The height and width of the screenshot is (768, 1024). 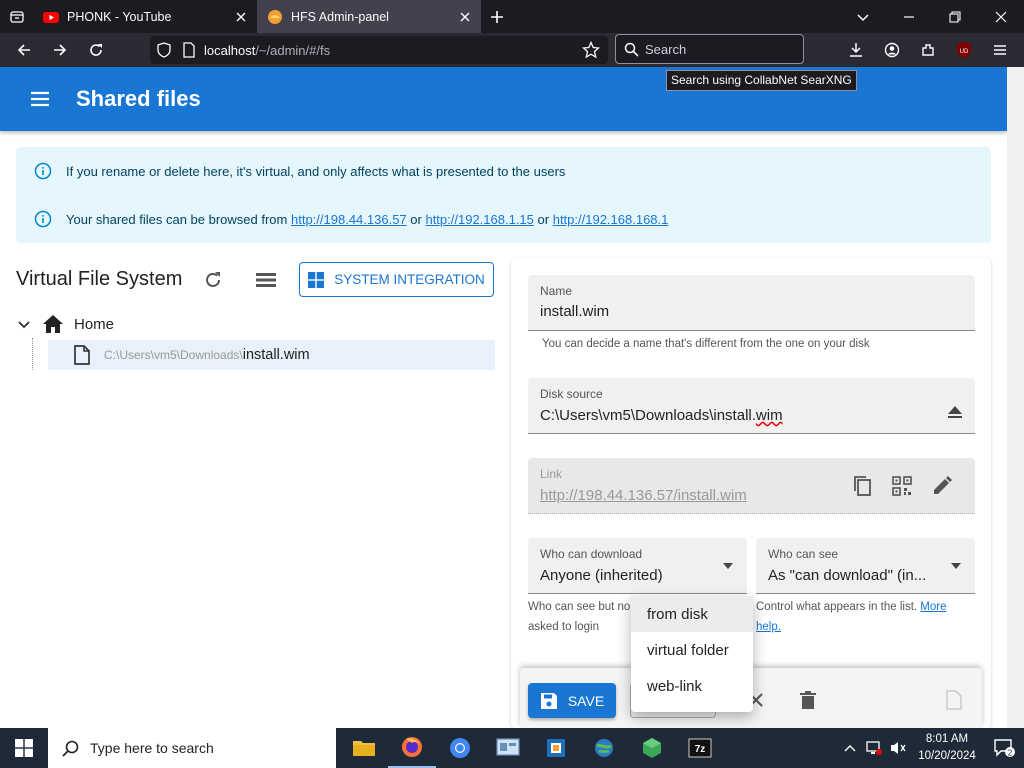 I want to click on clock: 8:01 AM 10/20/2024, so click(x=947, y=748).